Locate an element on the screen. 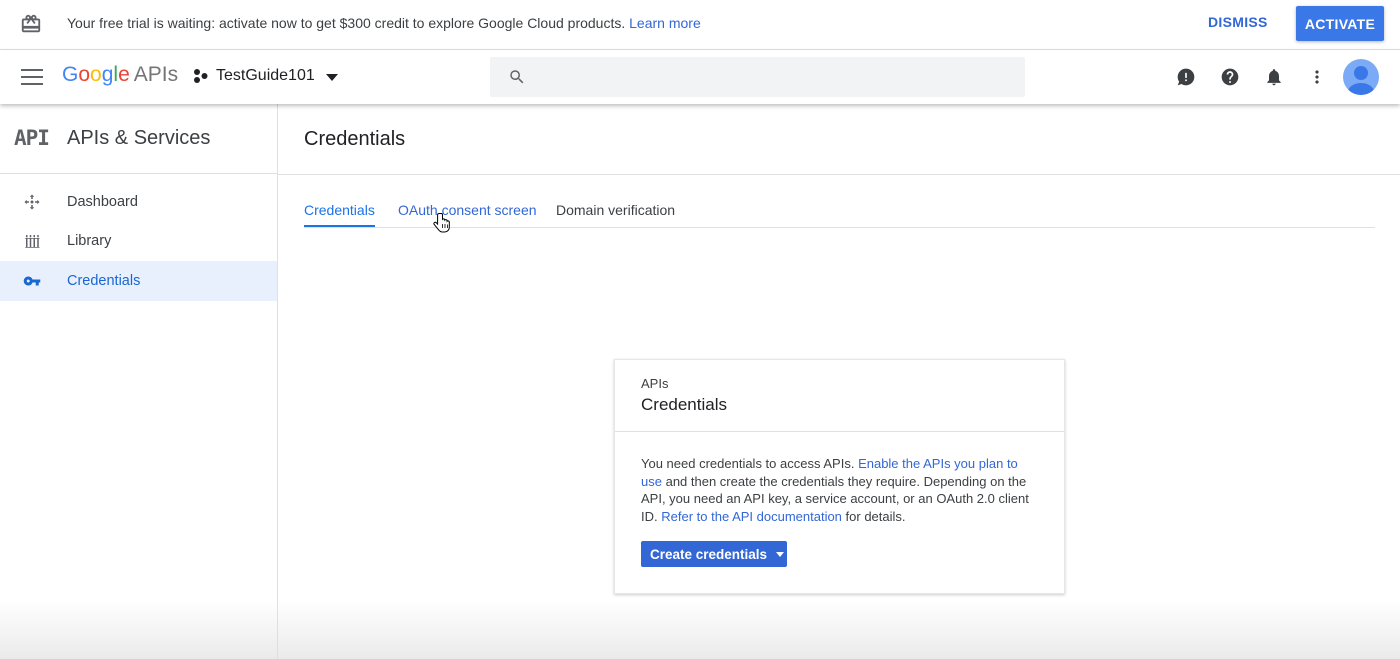 Image resolution: width=1400 pixels, height=659 pixels. api-documentation-link: Refer to the API documentation is located at coordinates (751, 516).